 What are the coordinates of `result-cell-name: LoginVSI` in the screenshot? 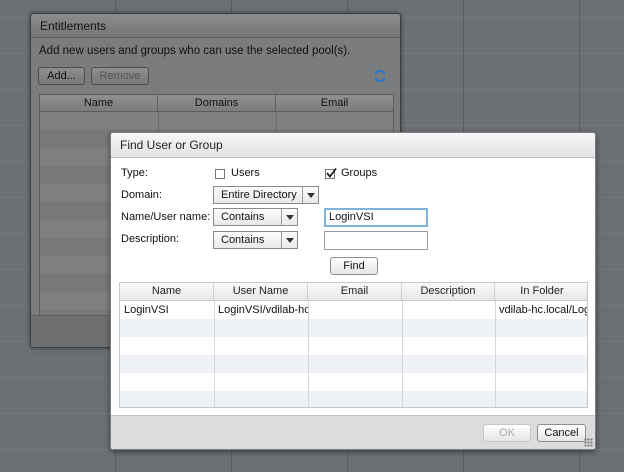 It's located at (167, 310).